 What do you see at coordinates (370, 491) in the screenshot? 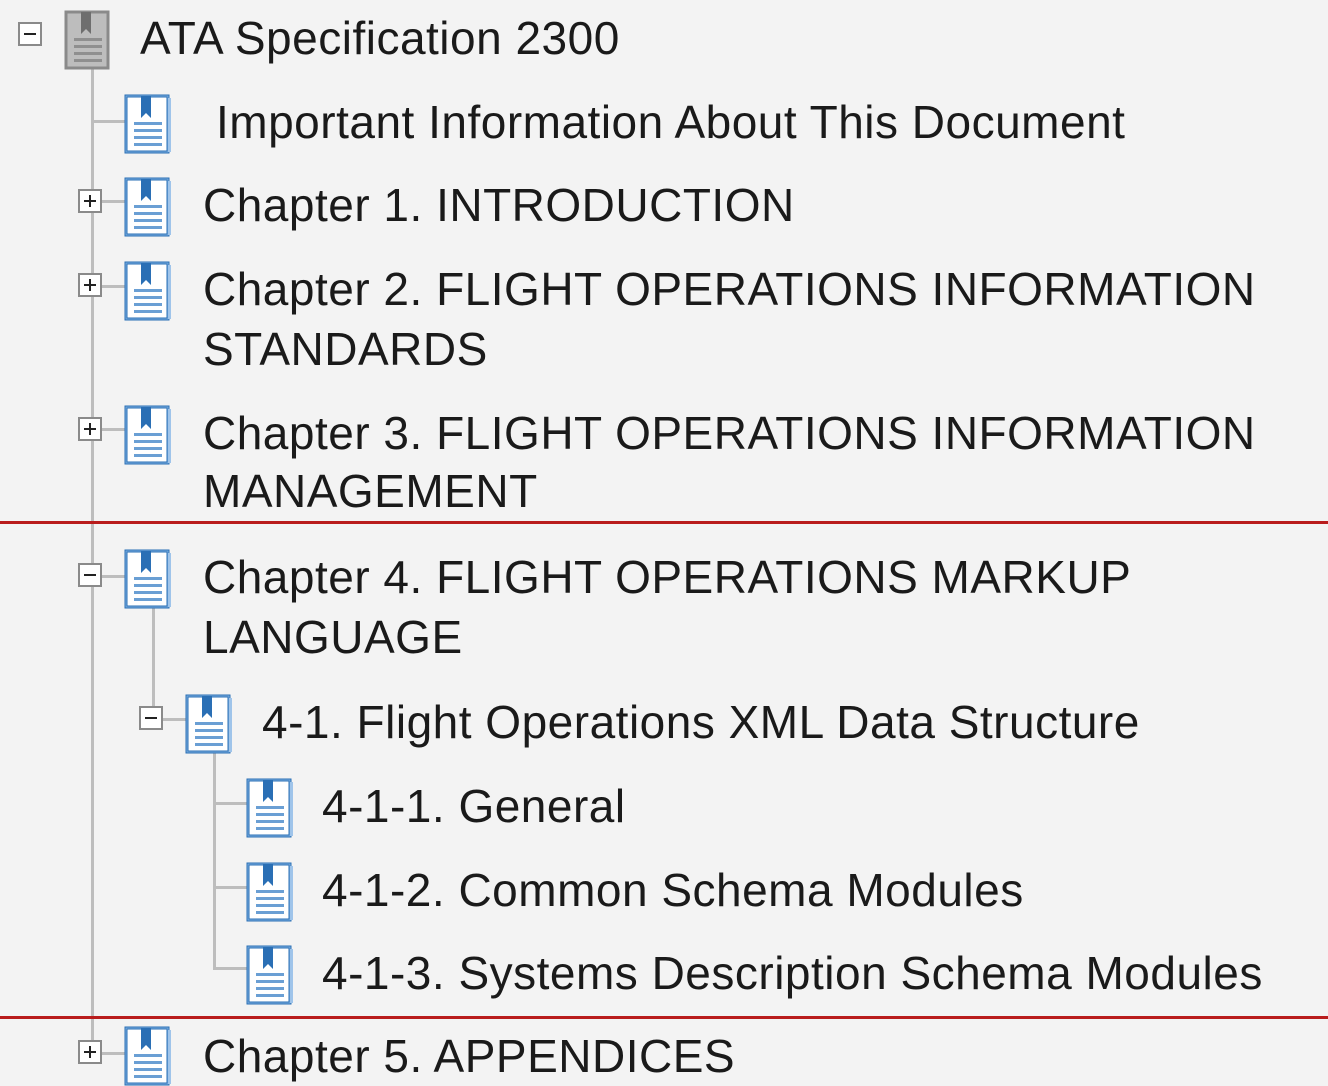
I see `tree-node-label-line2: MANAGEMENT` at bounding box center [370, 491].